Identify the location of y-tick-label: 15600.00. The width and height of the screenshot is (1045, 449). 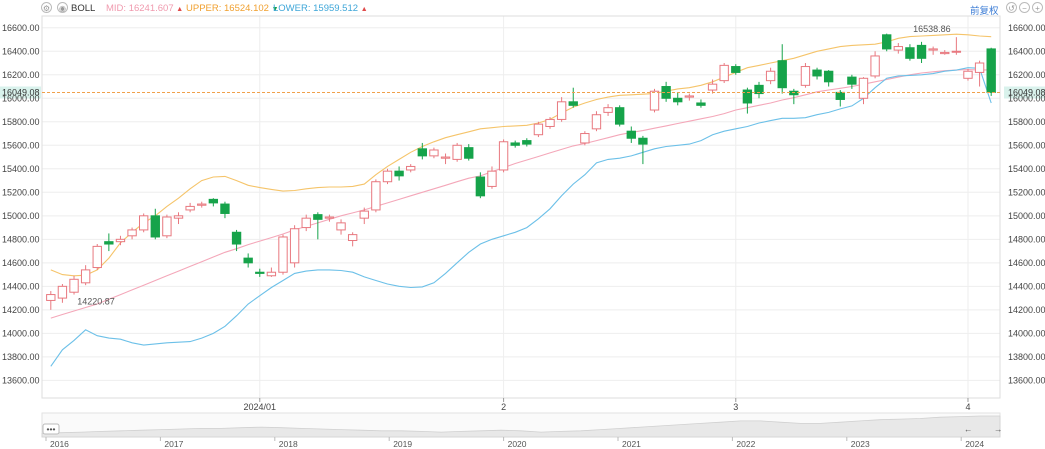
(21, 145).